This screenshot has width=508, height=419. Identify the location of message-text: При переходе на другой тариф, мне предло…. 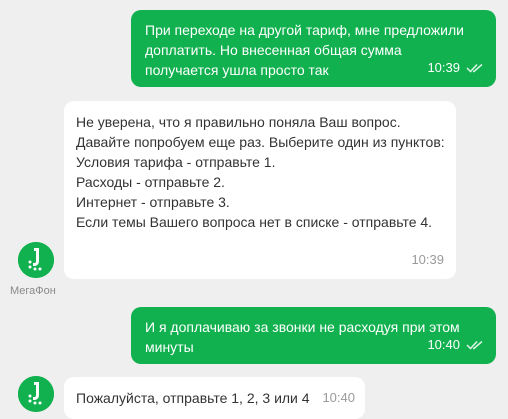
(304, 50).